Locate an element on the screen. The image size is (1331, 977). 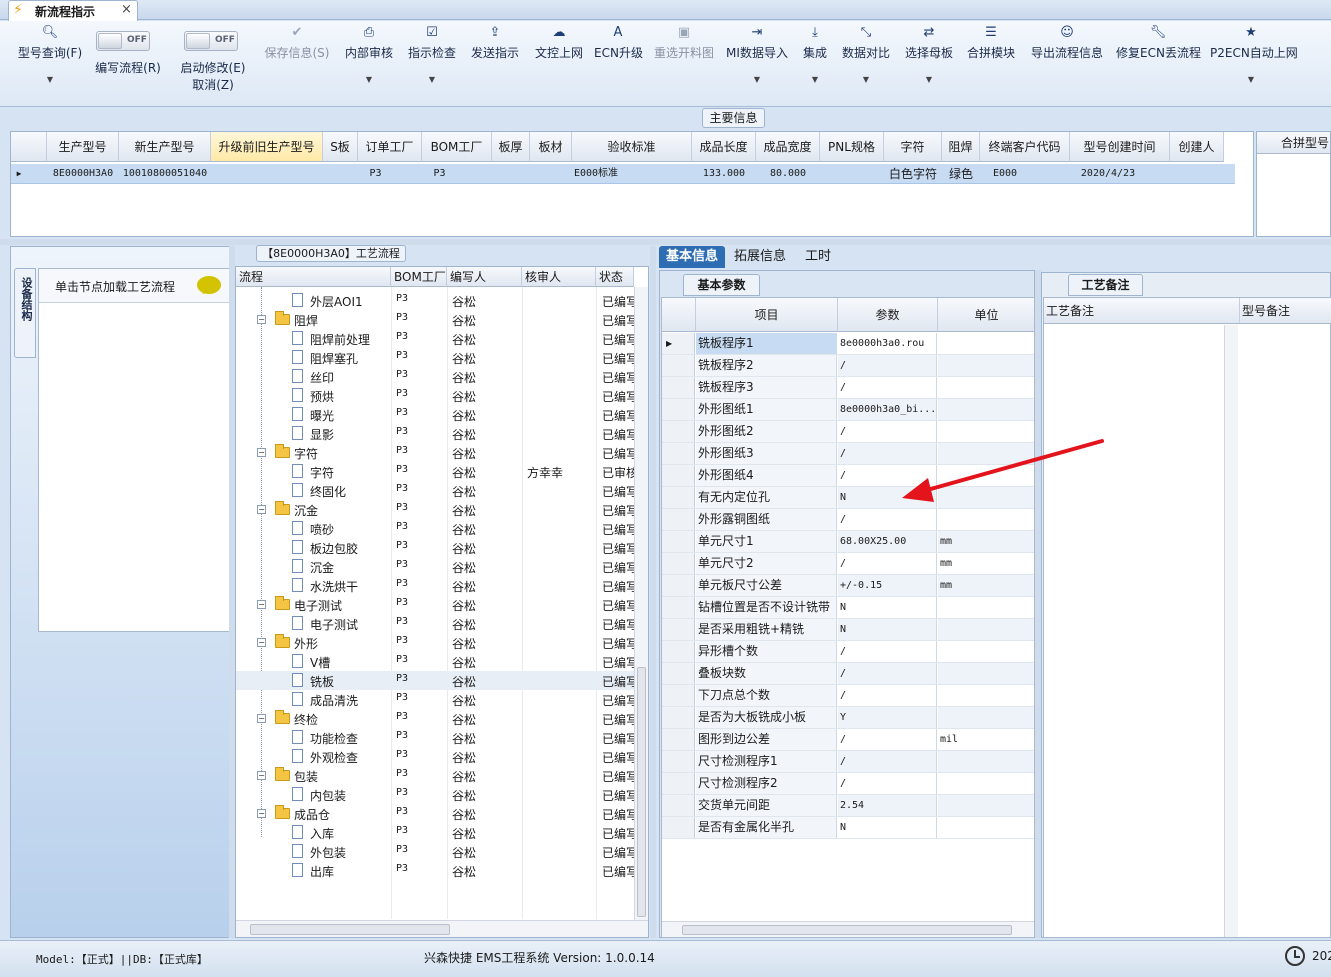
col-header: 创建人 is located at coordinates (1197, 147).